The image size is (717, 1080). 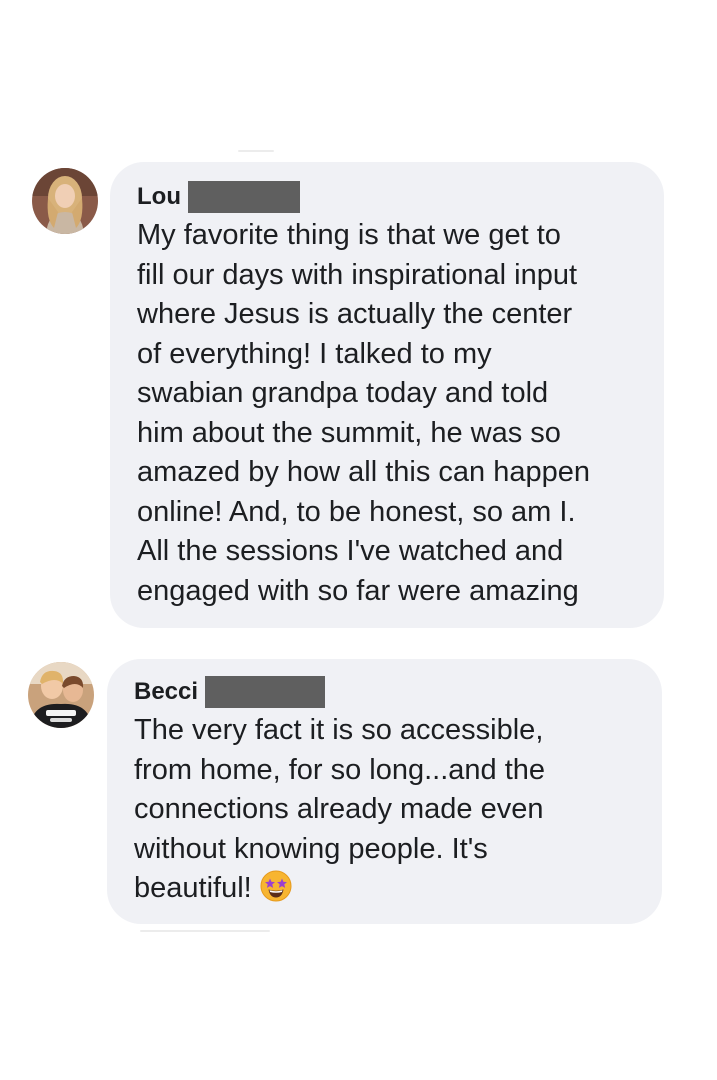 I want to click on comment-text-line: him about the summit, he was so, so click(x=349, y=432).